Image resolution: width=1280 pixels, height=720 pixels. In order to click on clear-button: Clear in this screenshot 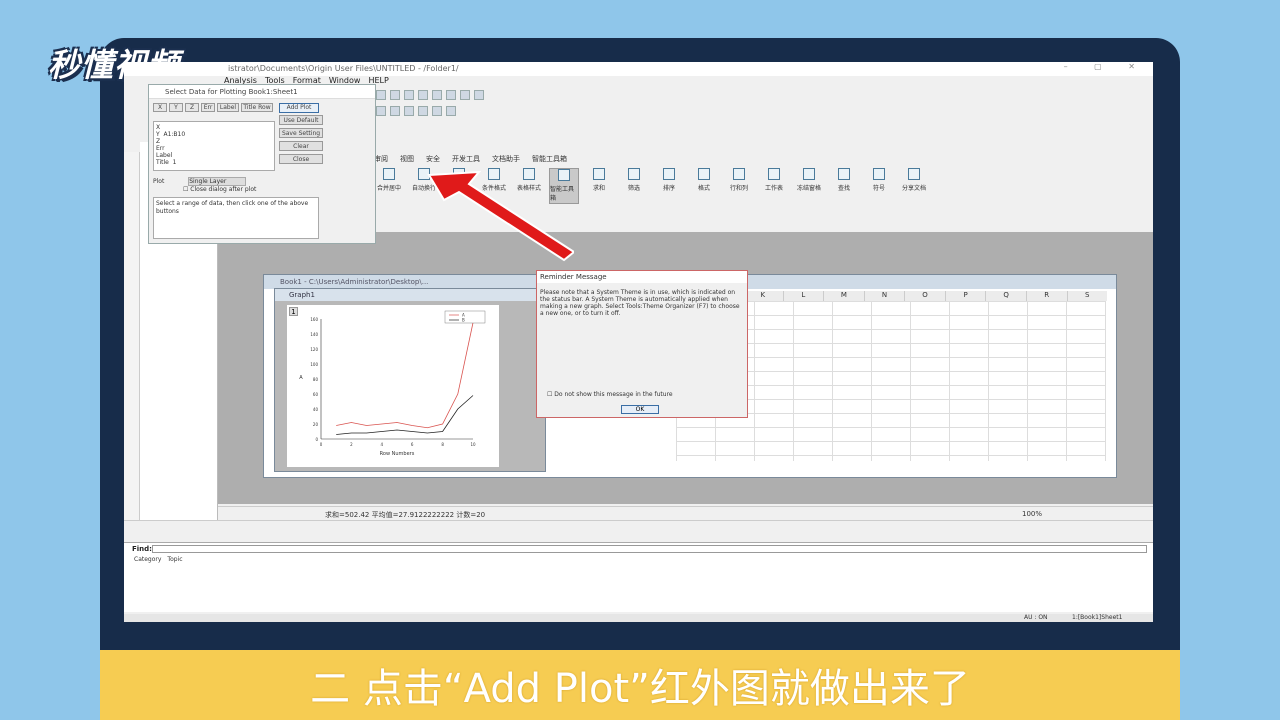, I will do `click(301, 146)`.